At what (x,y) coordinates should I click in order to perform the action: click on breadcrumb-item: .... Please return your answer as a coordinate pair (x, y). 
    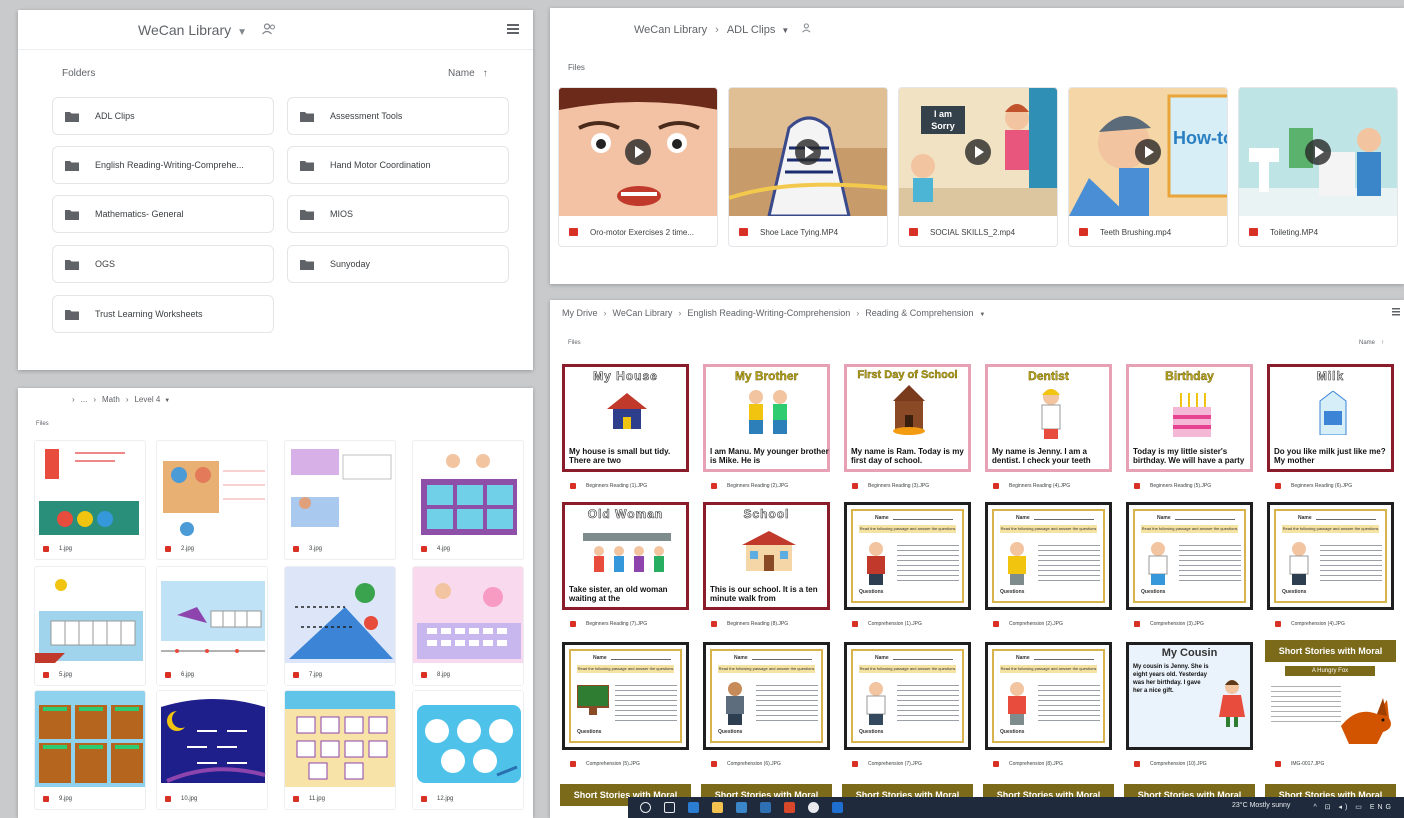
    Looking at the image, I should click on (84, 399).